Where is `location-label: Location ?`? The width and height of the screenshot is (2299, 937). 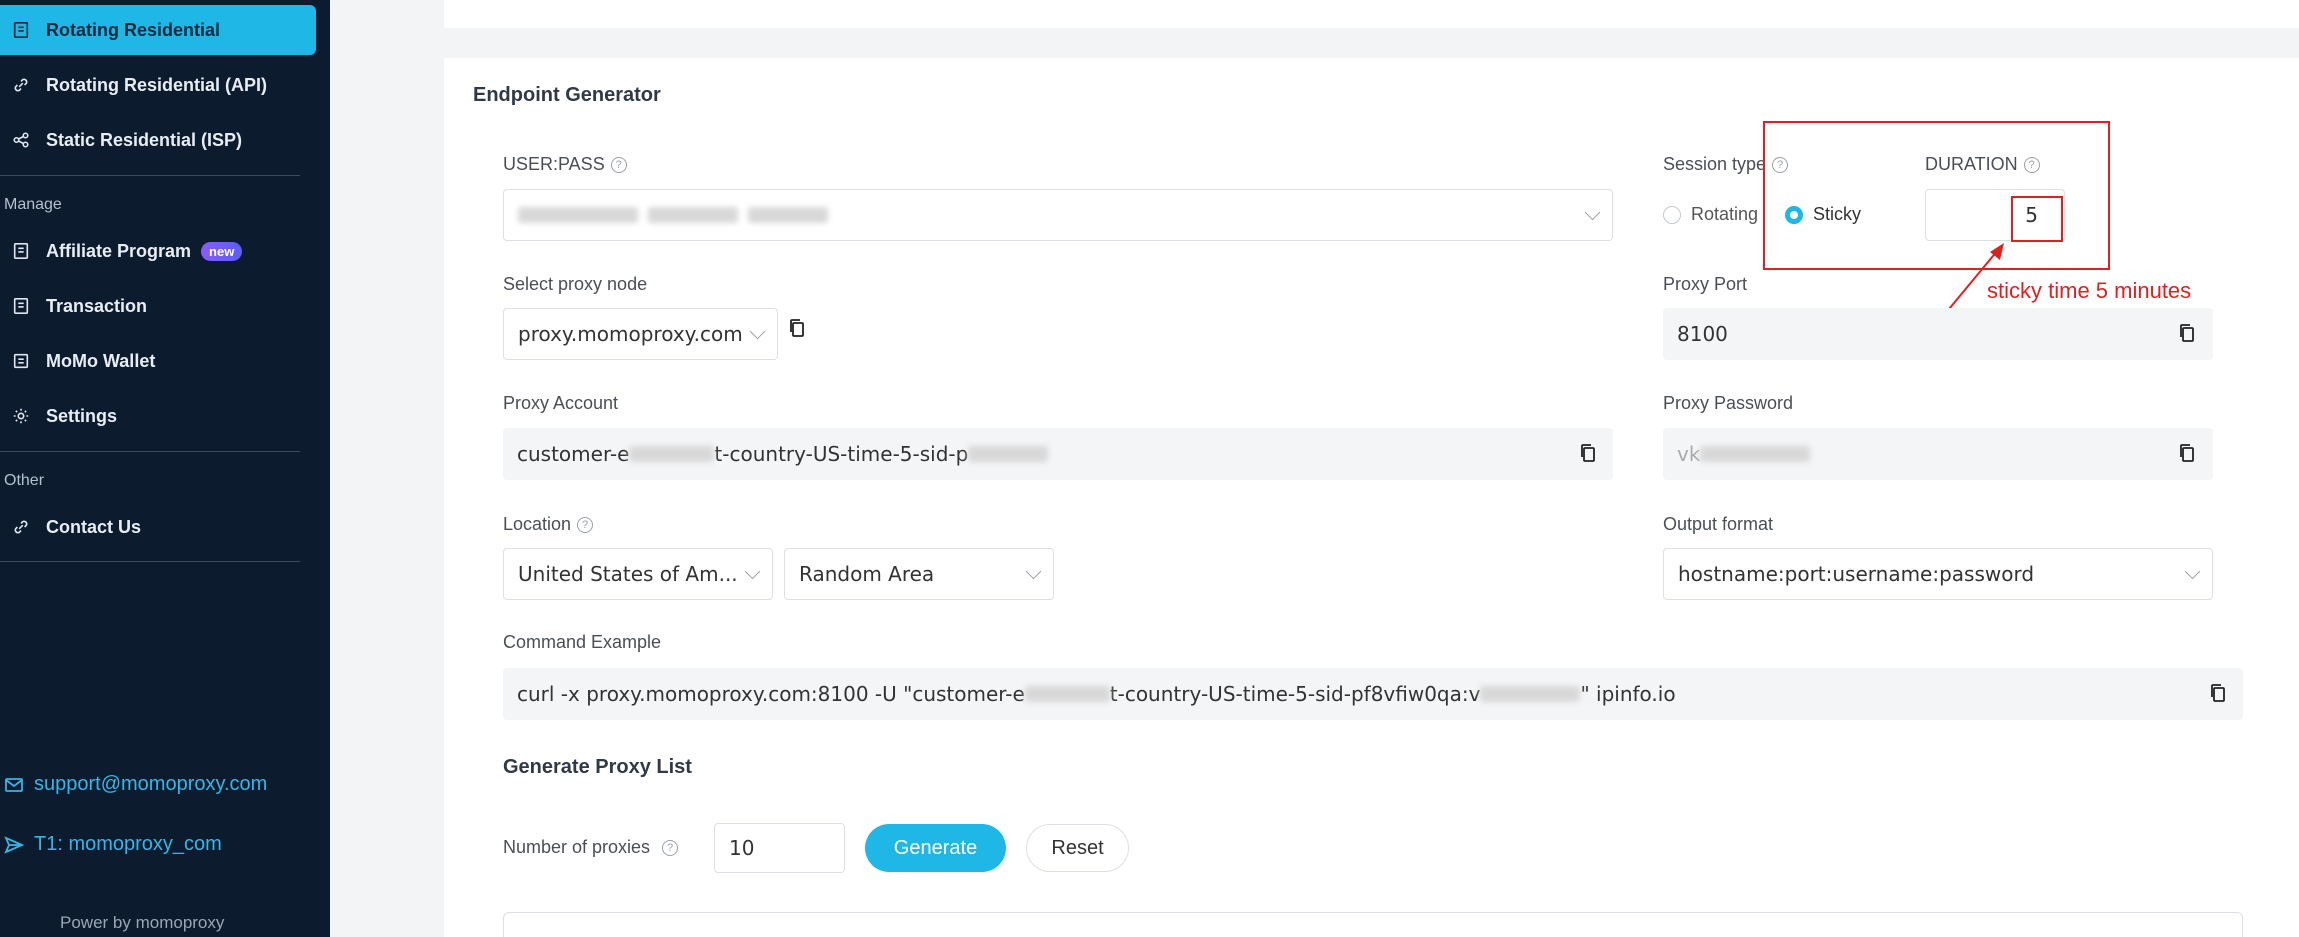 location-label: Location ? is located at coordinates (548, 524).